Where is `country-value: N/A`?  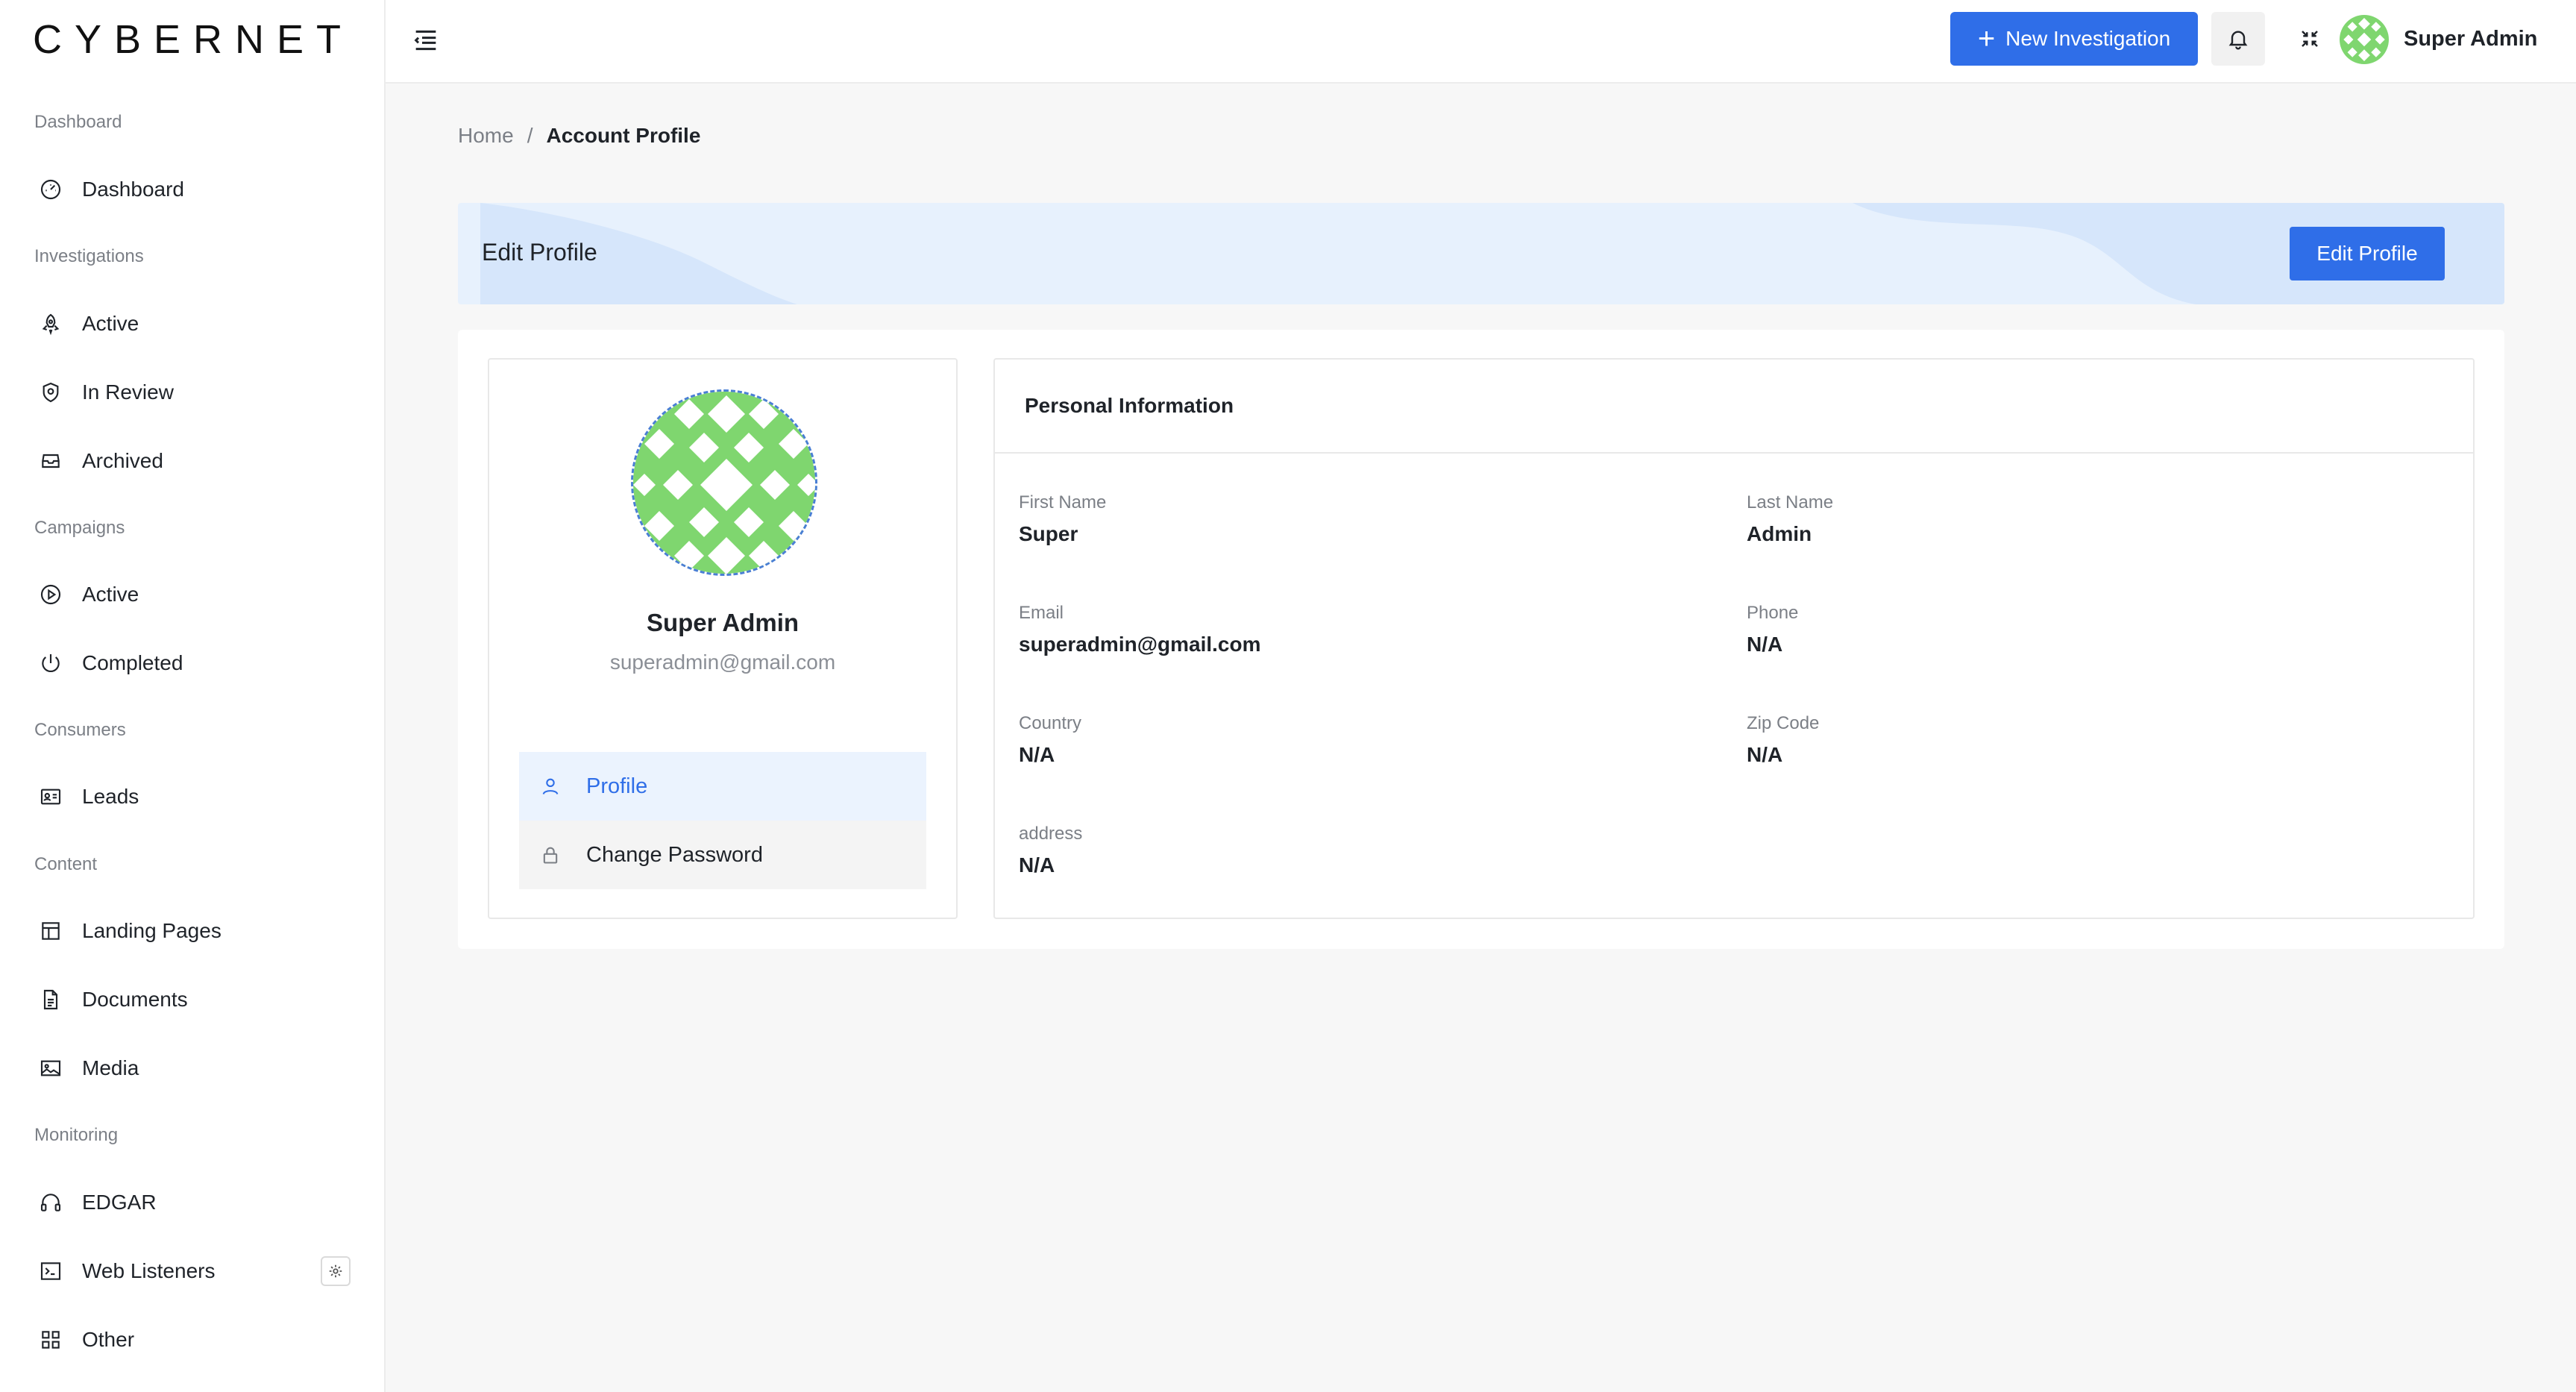 country-value: N/A is located at coordinates (1037, 754).